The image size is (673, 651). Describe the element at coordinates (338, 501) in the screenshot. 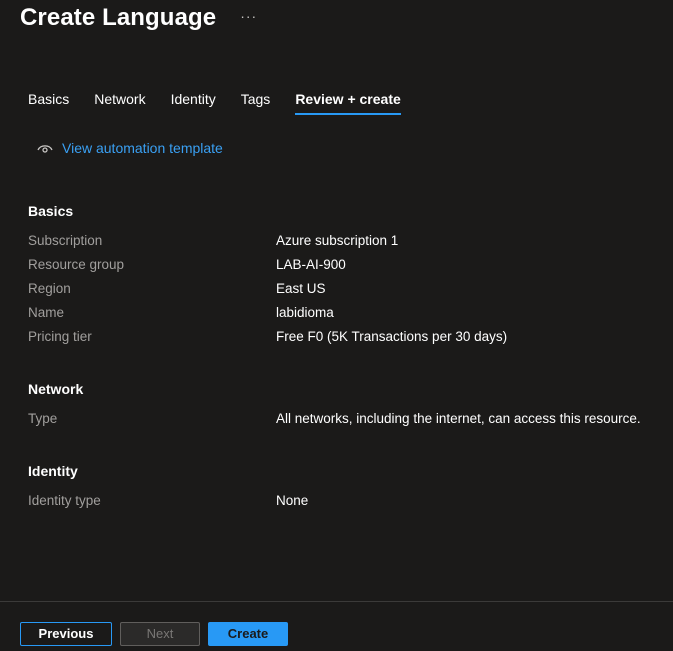

I see `summary-row: Identity type None` at that location.